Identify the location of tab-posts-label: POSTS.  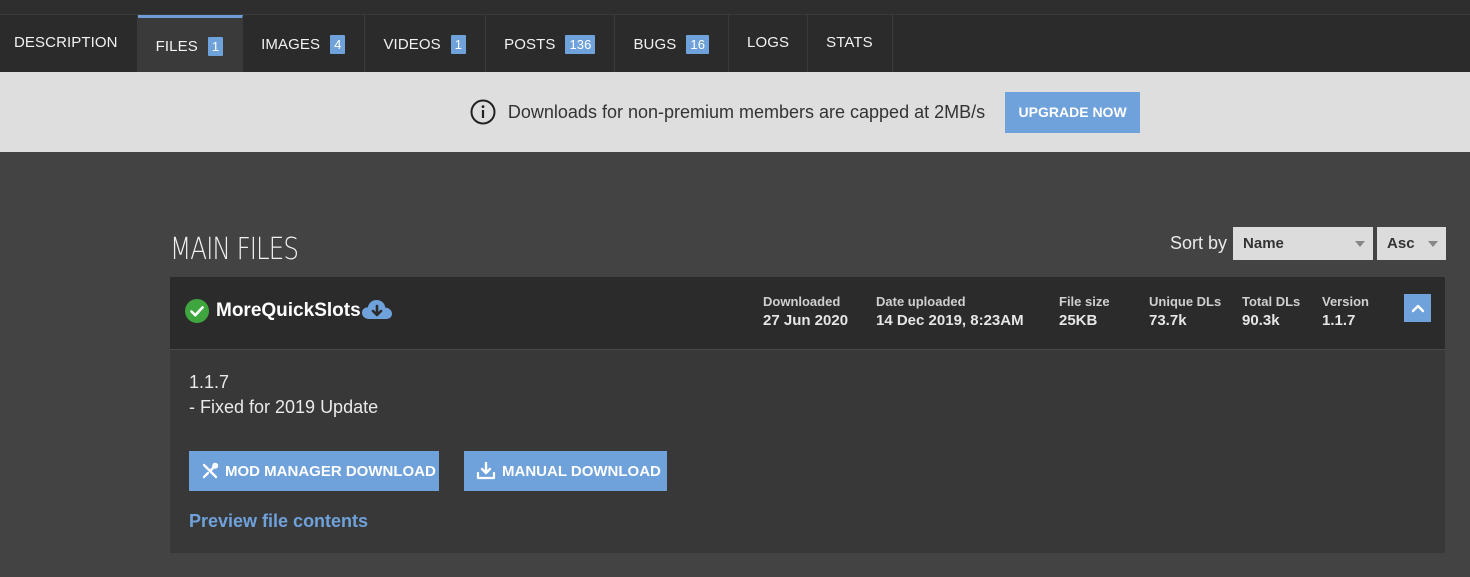
(530, 44).